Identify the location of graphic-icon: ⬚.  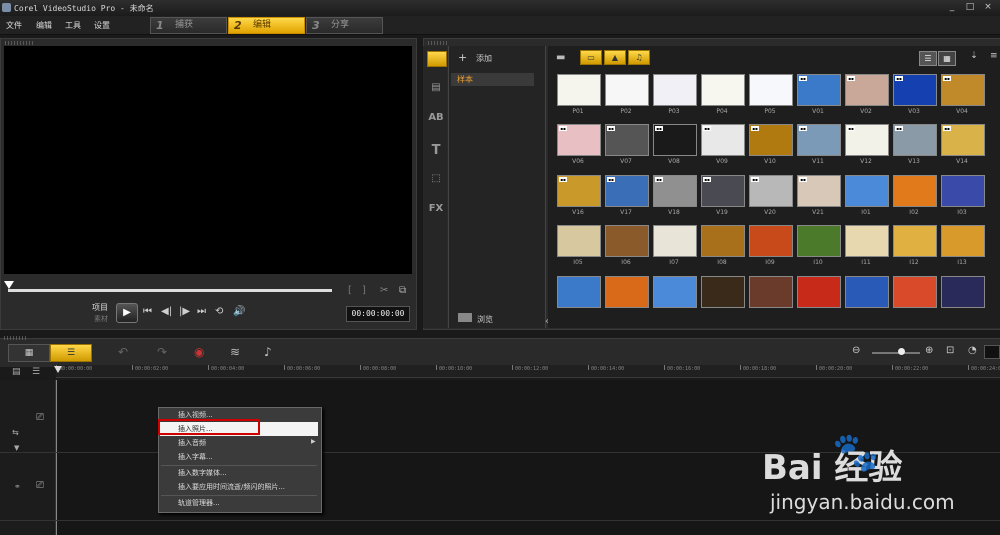
(436, 180).